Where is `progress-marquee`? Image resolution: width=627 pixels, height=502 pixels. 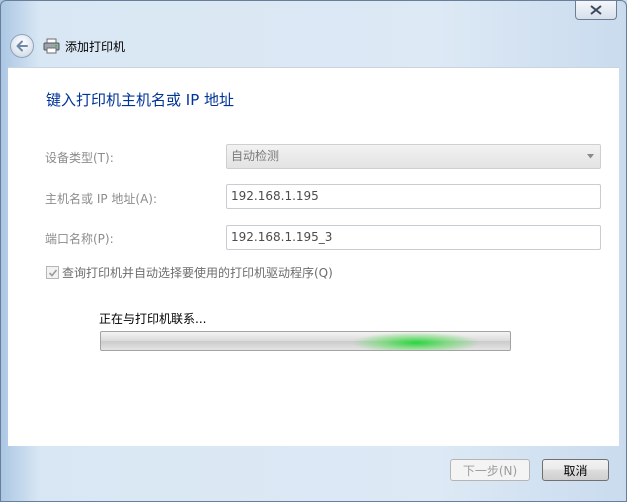 progress-marquee is located at coordinates (416, 341).